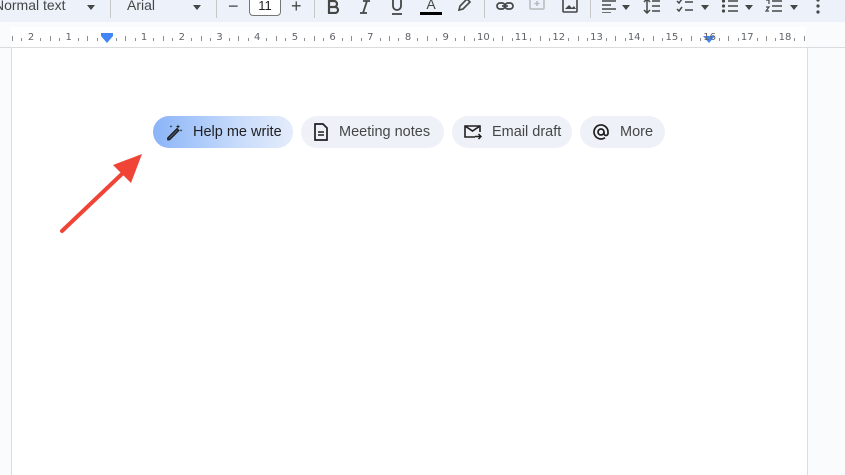  I want to click on font-select-chevron-icon, so click(197, 7).